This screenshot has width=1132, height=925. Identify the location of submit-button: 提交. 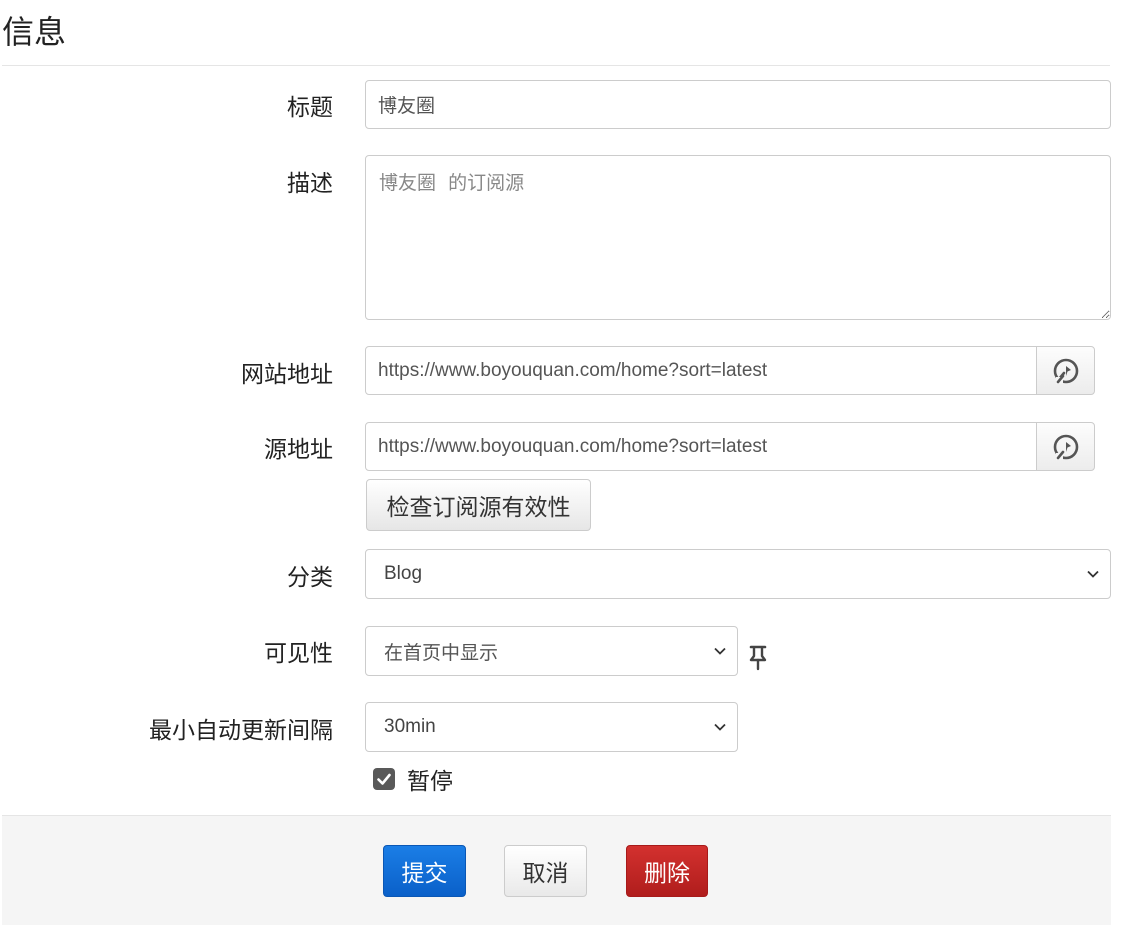
(424, 871).